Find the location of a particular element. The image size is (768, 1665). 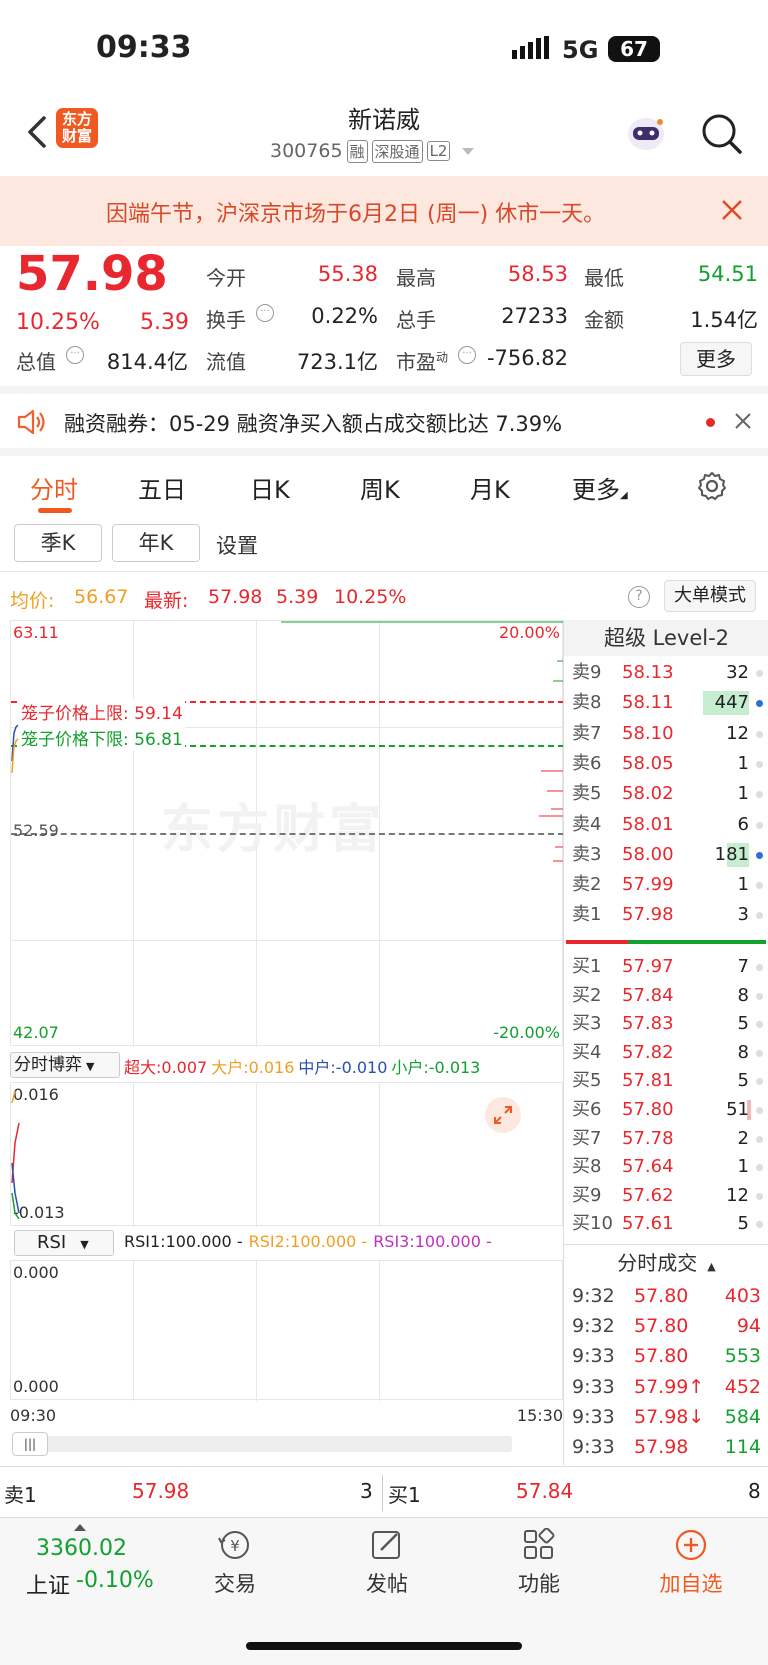

bid-row: 买2 57.84 8 is located at coordinates (666, 996).